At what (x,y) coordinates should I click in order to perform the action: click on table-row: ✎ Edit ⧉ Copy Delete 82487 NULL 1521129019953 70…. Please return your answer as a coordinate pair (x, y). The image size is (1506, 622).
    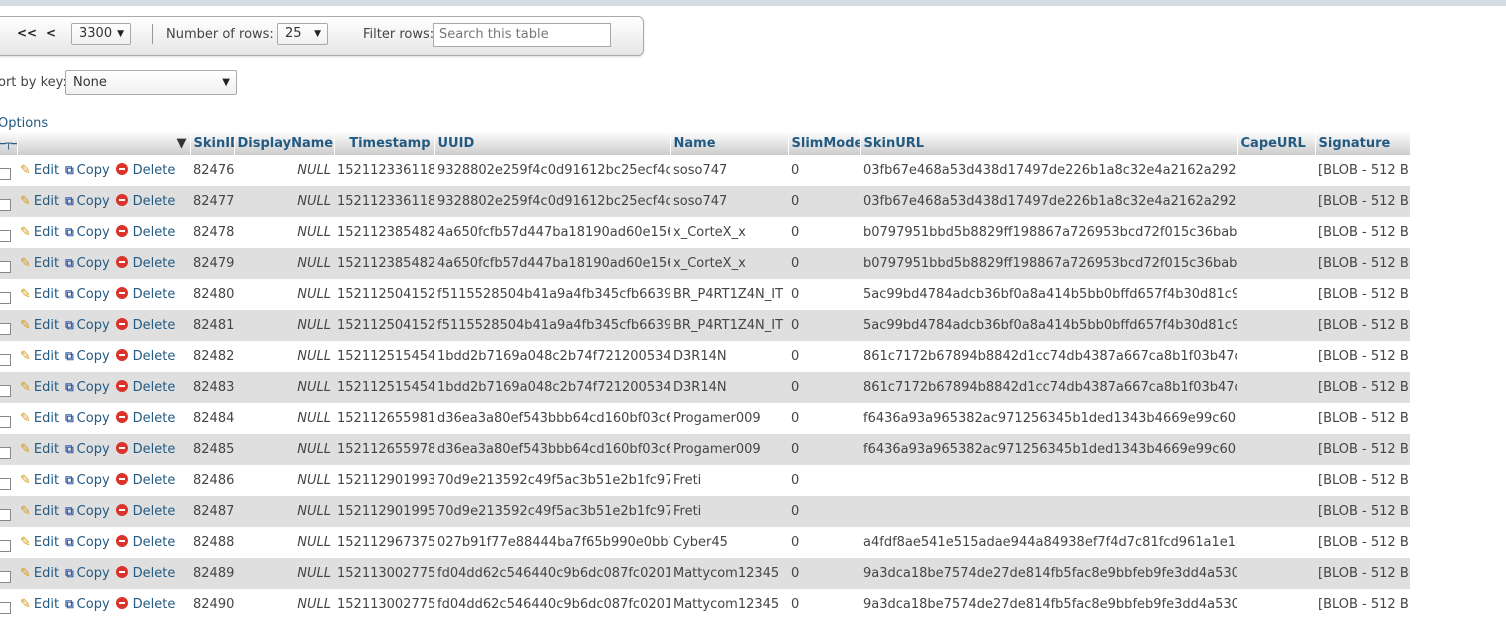
    Looking at the image, I should click on (705, 511).